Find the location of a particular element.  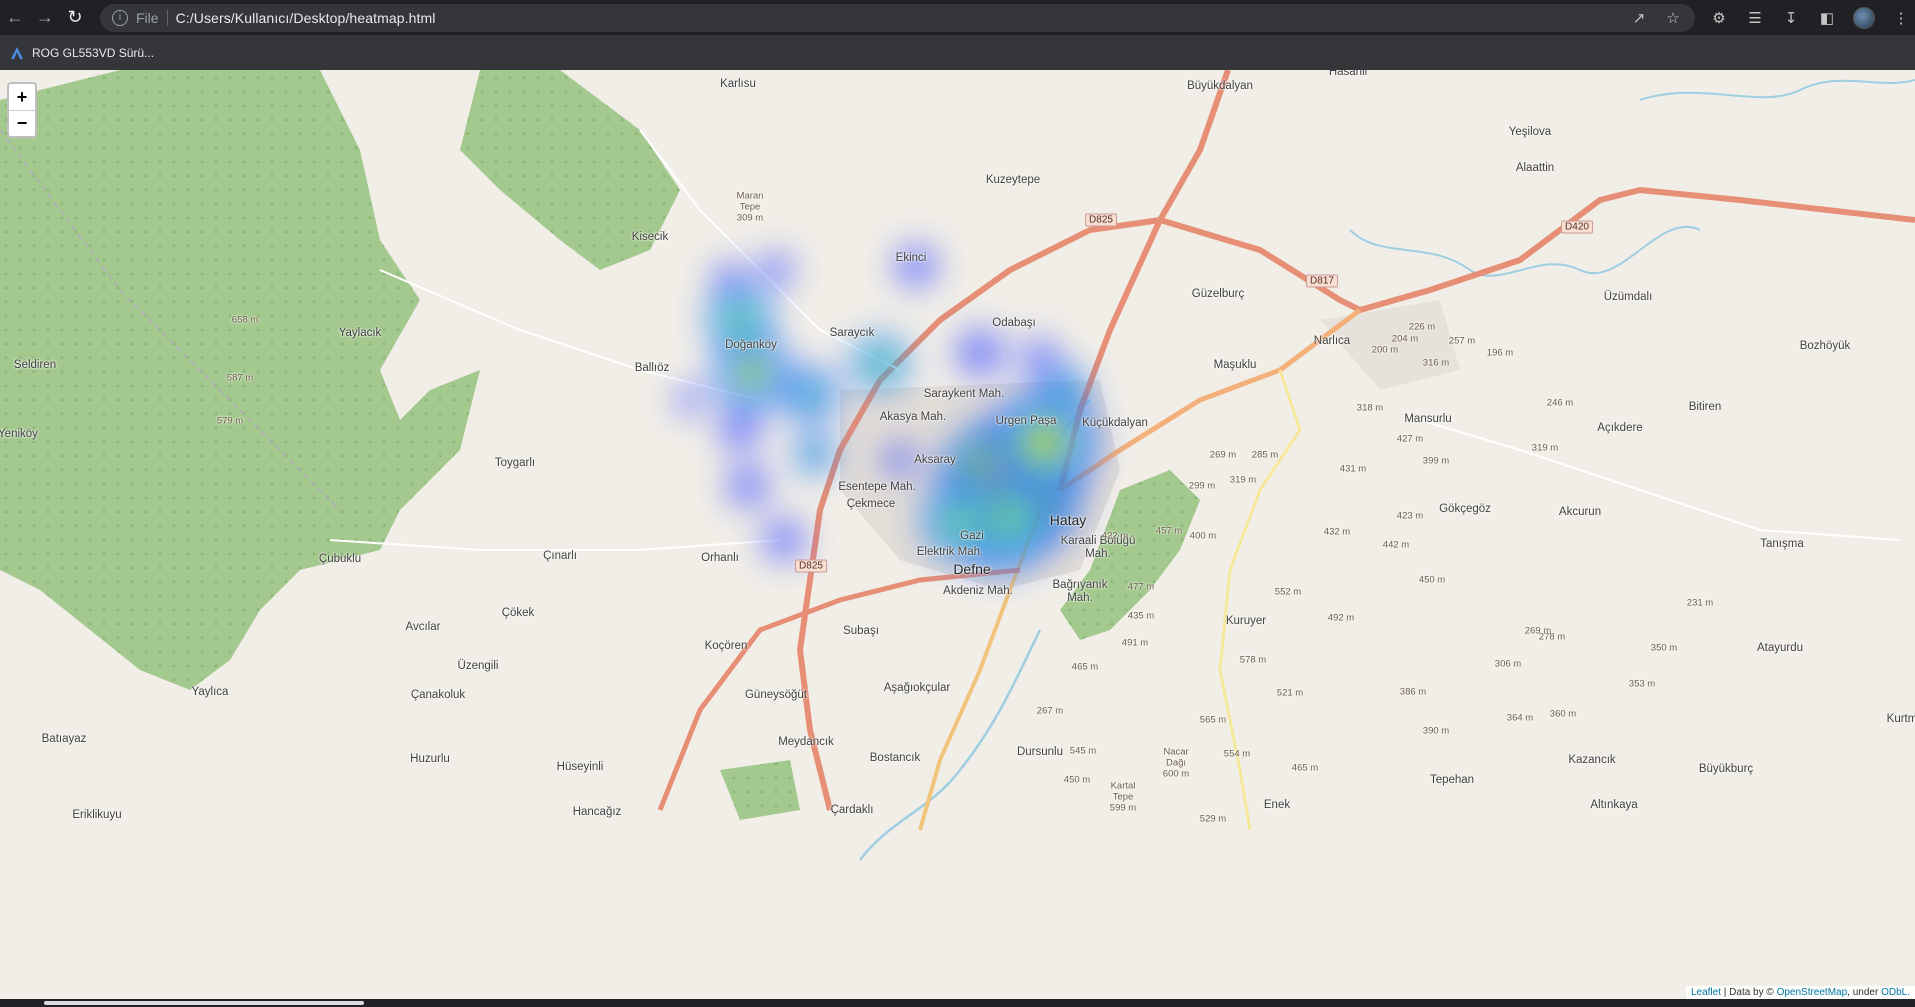

peak-label-p578: 578 m is located at coordinates (1253, 660).